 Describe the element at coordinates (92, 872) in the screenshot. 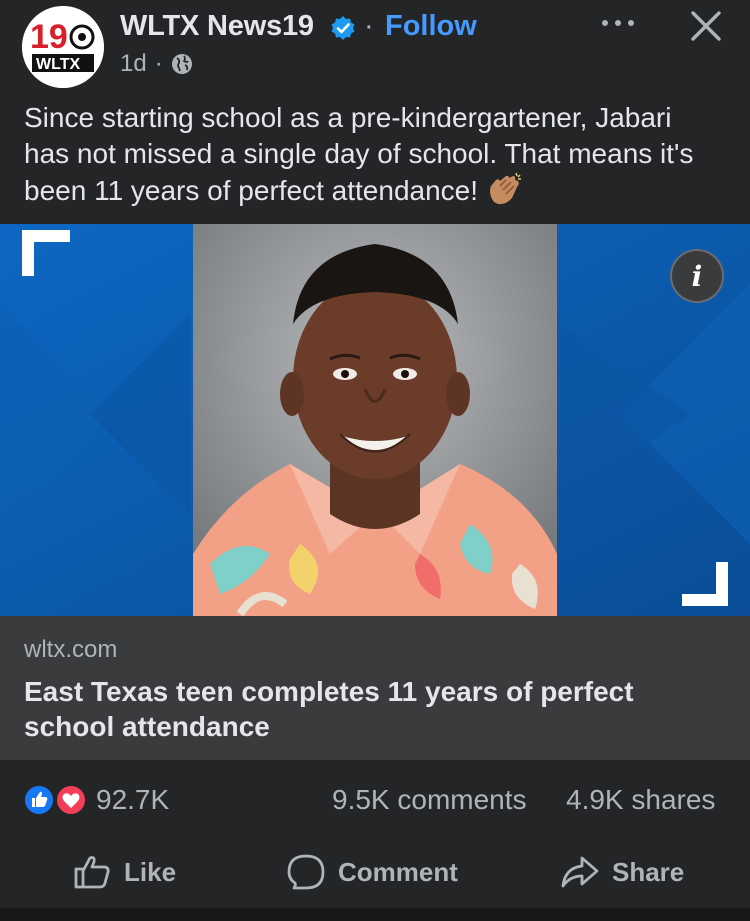

I see `thumbs-up-icon` at that location.